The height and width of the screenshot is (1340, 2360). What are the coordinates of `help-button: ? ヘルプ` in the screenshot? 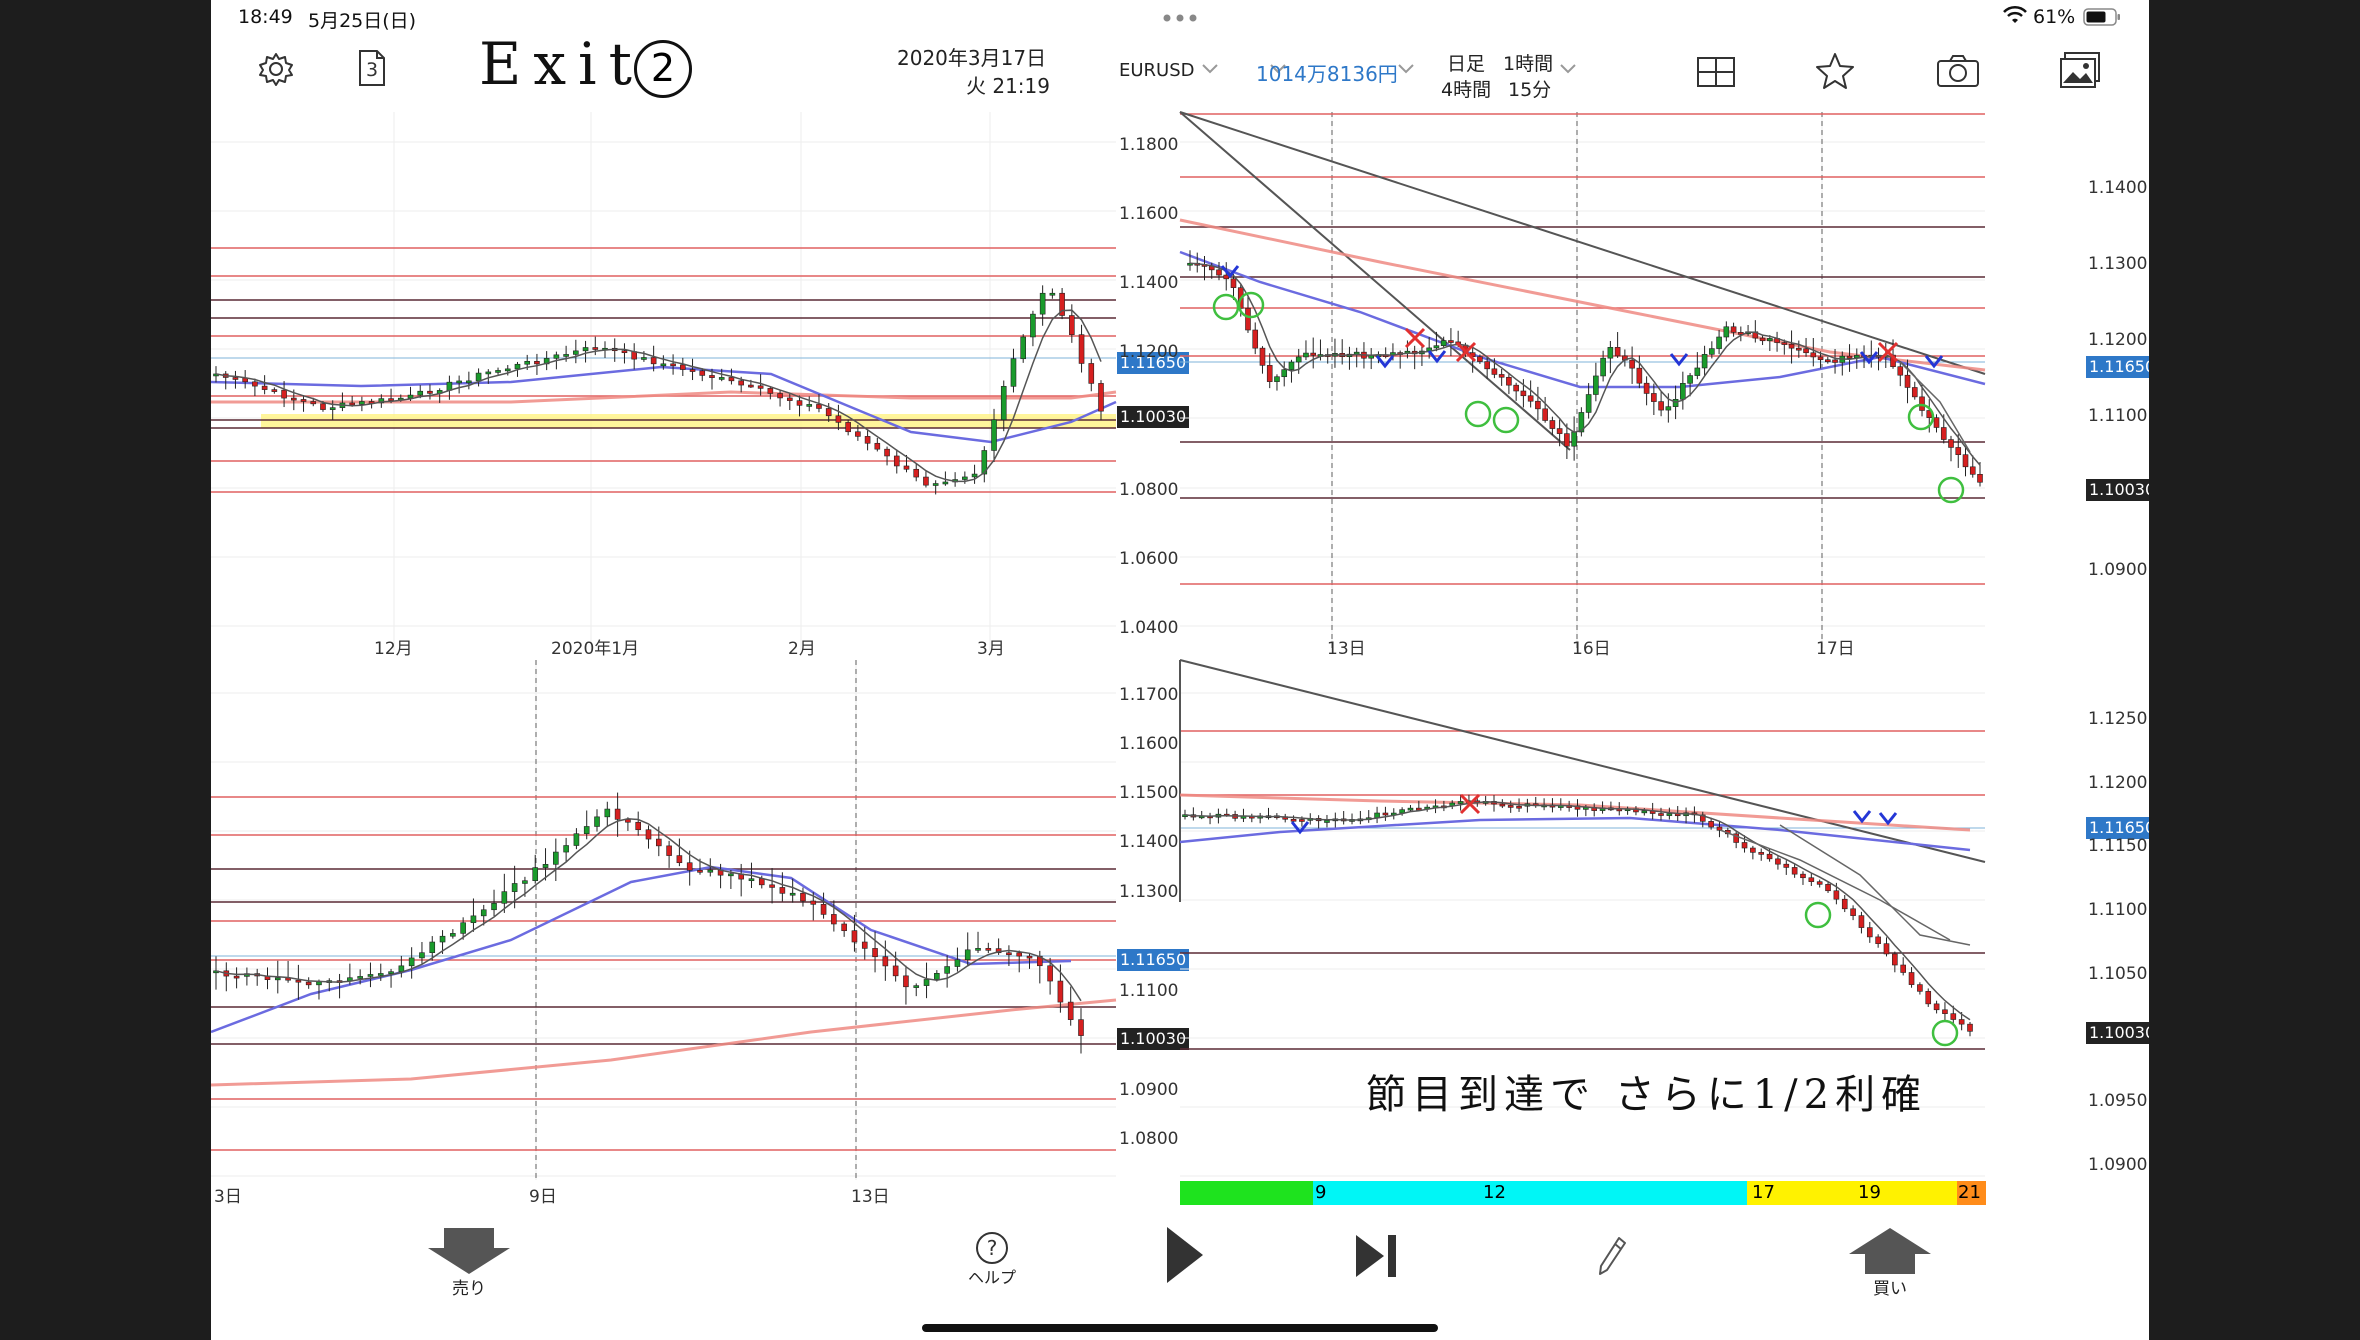 It's located at (992, 1260).